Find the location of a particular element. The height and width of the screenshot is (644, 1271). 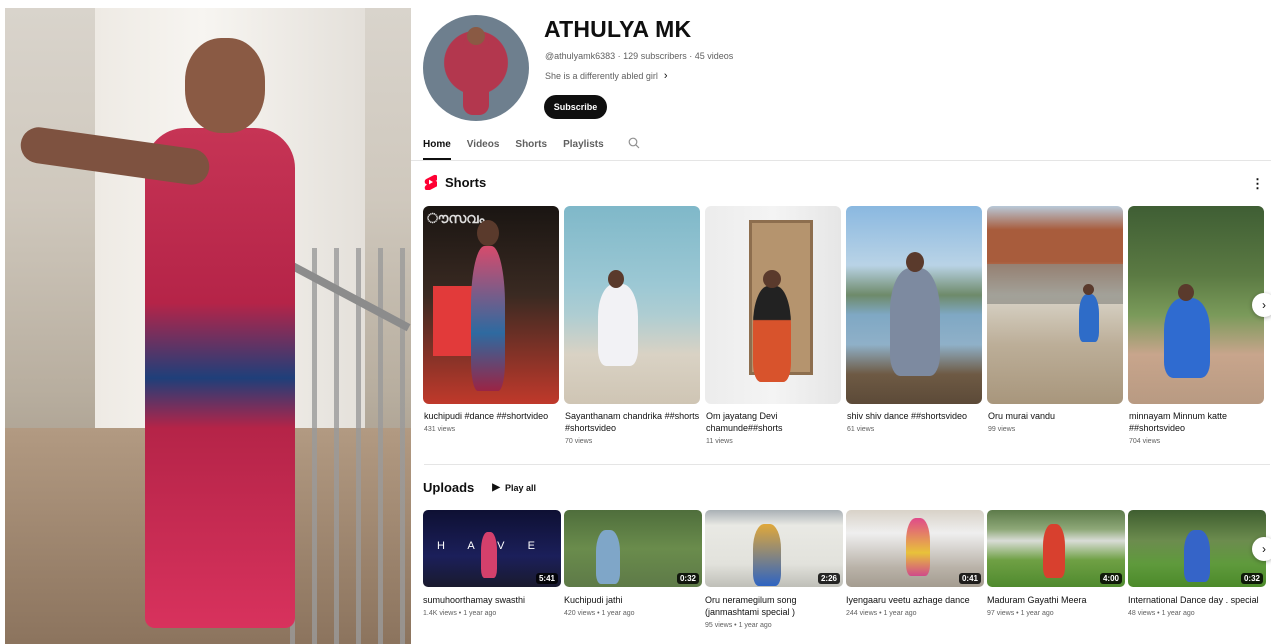

short-card: shiv shiv dance ##shortsvideo 61 views is located at coordinates (914, 319).